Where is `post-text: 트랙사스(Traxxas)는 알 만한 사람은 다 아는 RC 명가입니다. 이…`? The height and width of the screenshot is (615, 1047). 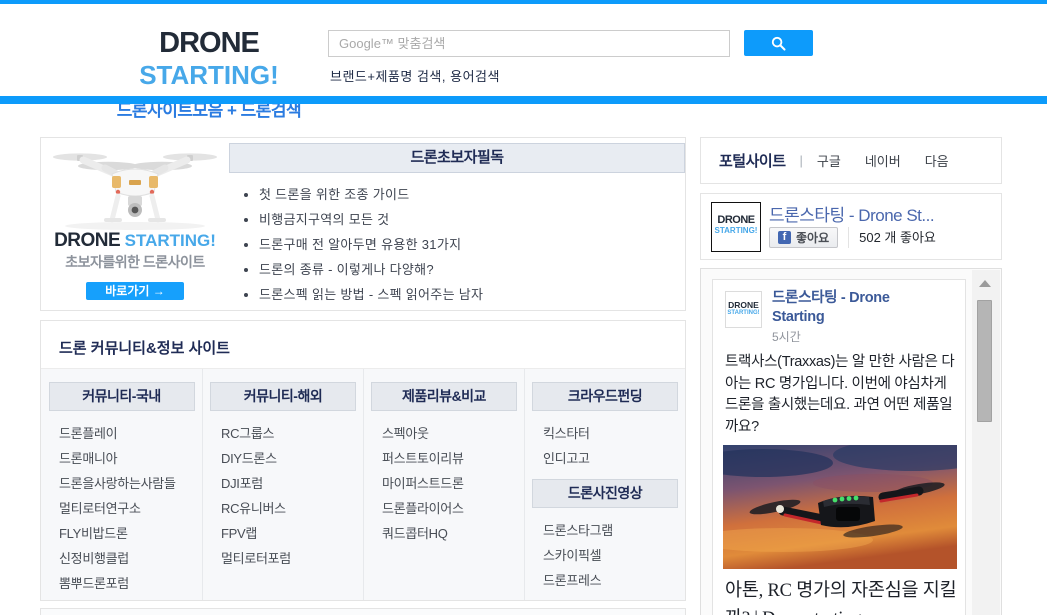 post-text: 트랙사스(Traxxas)는 알 만한 사람은 다 아는 RC 명가입니다. 이… is located at coordinates (840, 394).